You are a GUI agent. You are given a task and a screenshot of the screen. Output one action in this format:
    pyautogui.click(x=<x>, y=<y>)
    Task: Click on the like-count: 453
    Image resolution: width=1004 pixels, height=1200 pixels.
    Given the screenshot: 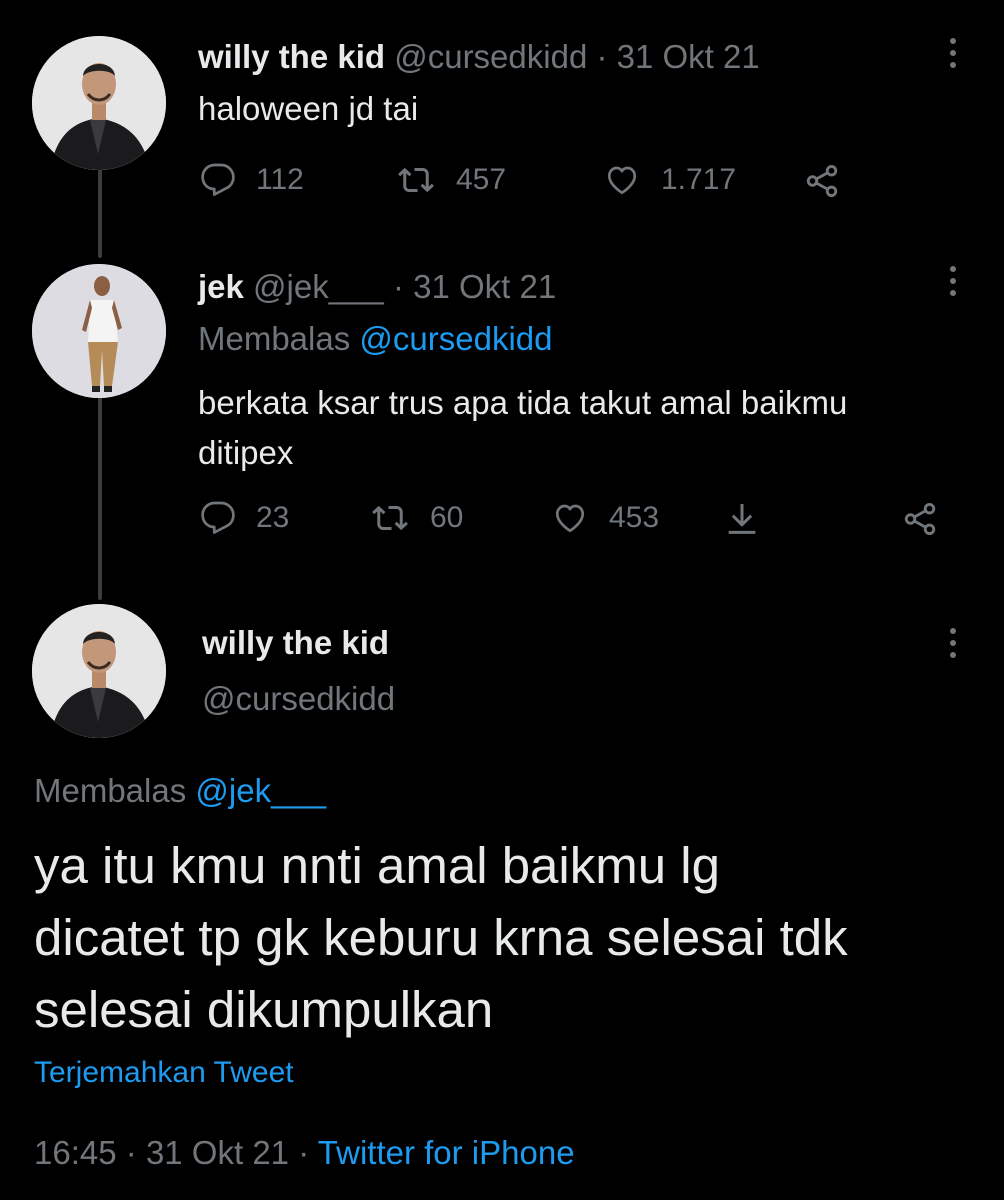 What is the action you would take?
    pyautogui.click(x=634, y=517)
    